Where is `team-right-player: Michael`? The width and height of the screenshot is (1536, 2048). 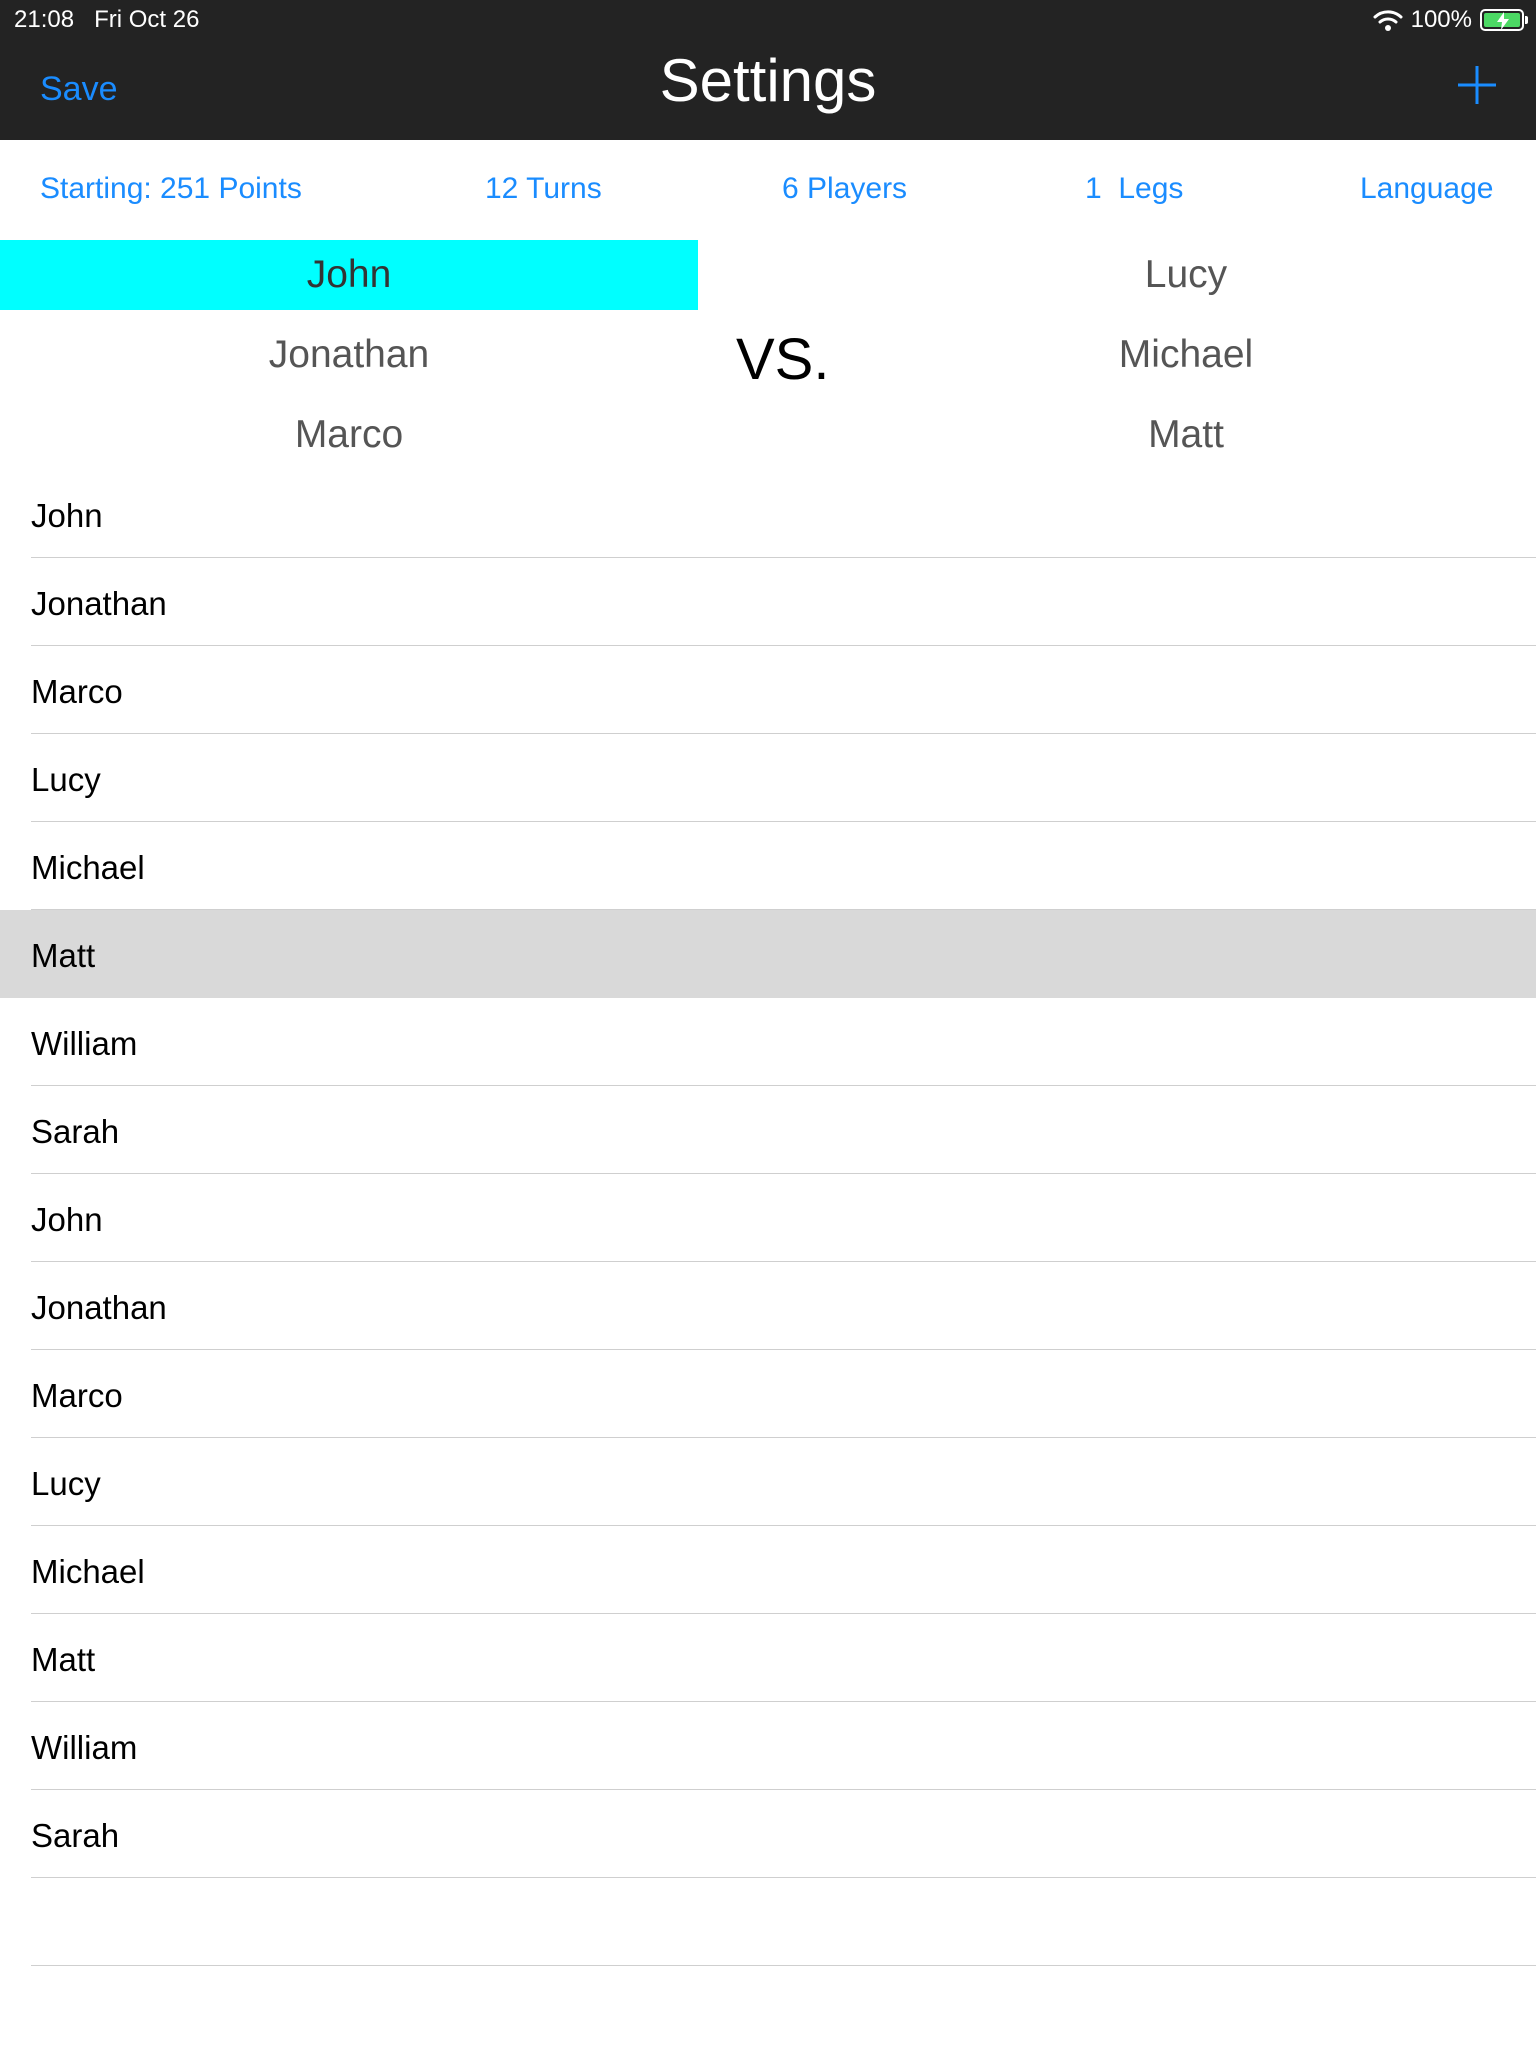
team-right-player: Michael is located at coordinates (1186, 354).